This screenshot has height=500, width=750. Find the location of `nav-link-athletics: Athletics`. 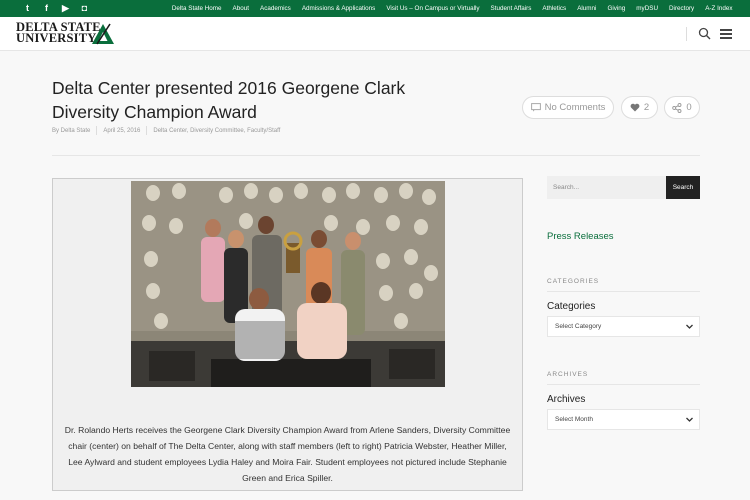

nav-link-athletics: Athletics is located at coordinates (554, 8).